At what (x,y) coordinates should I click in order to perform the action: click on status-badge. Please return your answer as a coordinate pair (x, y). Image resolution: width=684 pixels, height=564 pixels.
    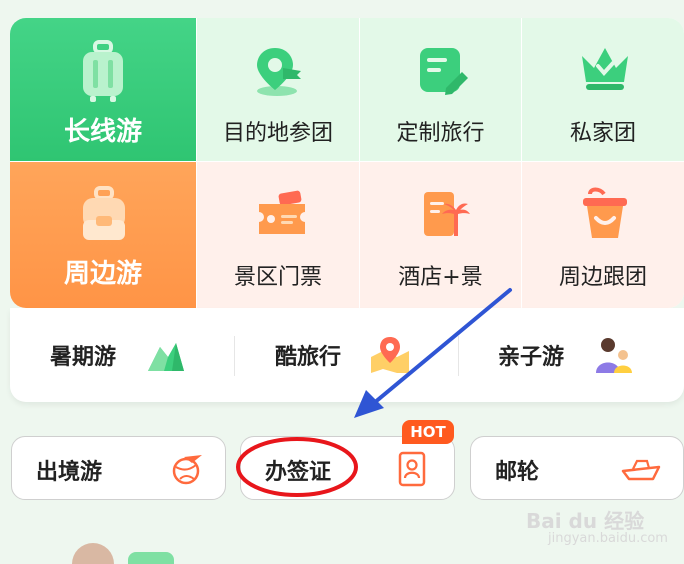
    Looking at the image, I should click on (151, 558).